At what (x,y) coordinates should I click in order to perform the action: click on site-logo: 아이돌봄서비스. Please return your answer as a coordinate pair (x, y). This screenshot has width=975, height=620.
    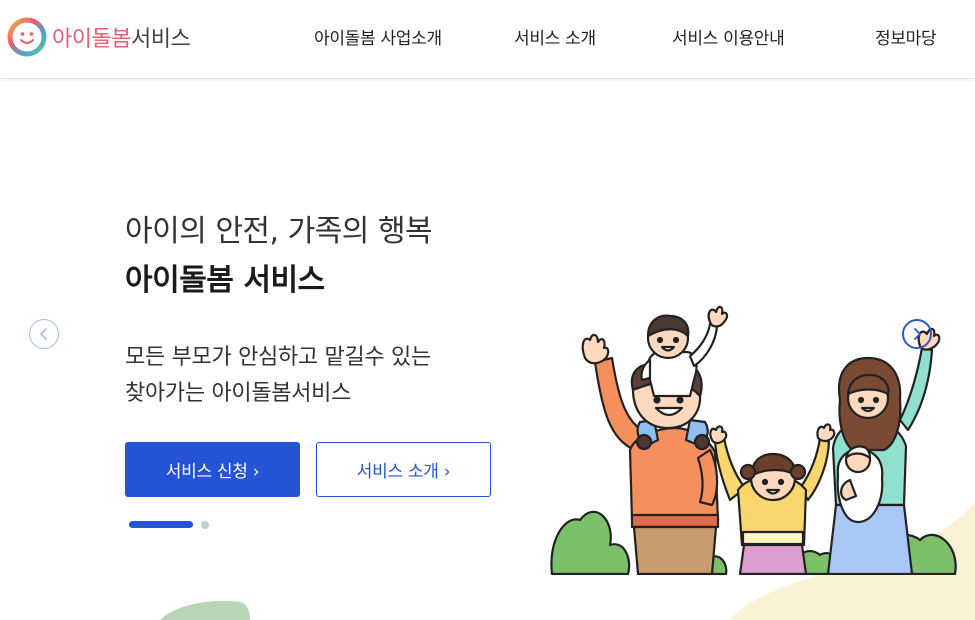
    Looking at the image, I should click on (98, 37).